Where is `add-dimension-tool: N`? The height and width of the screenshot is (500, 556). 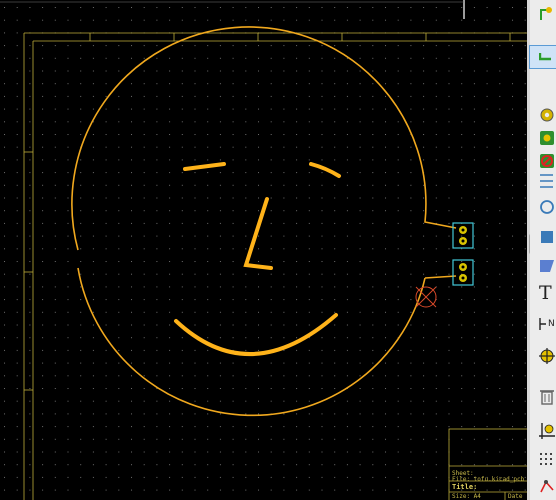
add-dimension-tool: N is located at coordinates (543, 324).